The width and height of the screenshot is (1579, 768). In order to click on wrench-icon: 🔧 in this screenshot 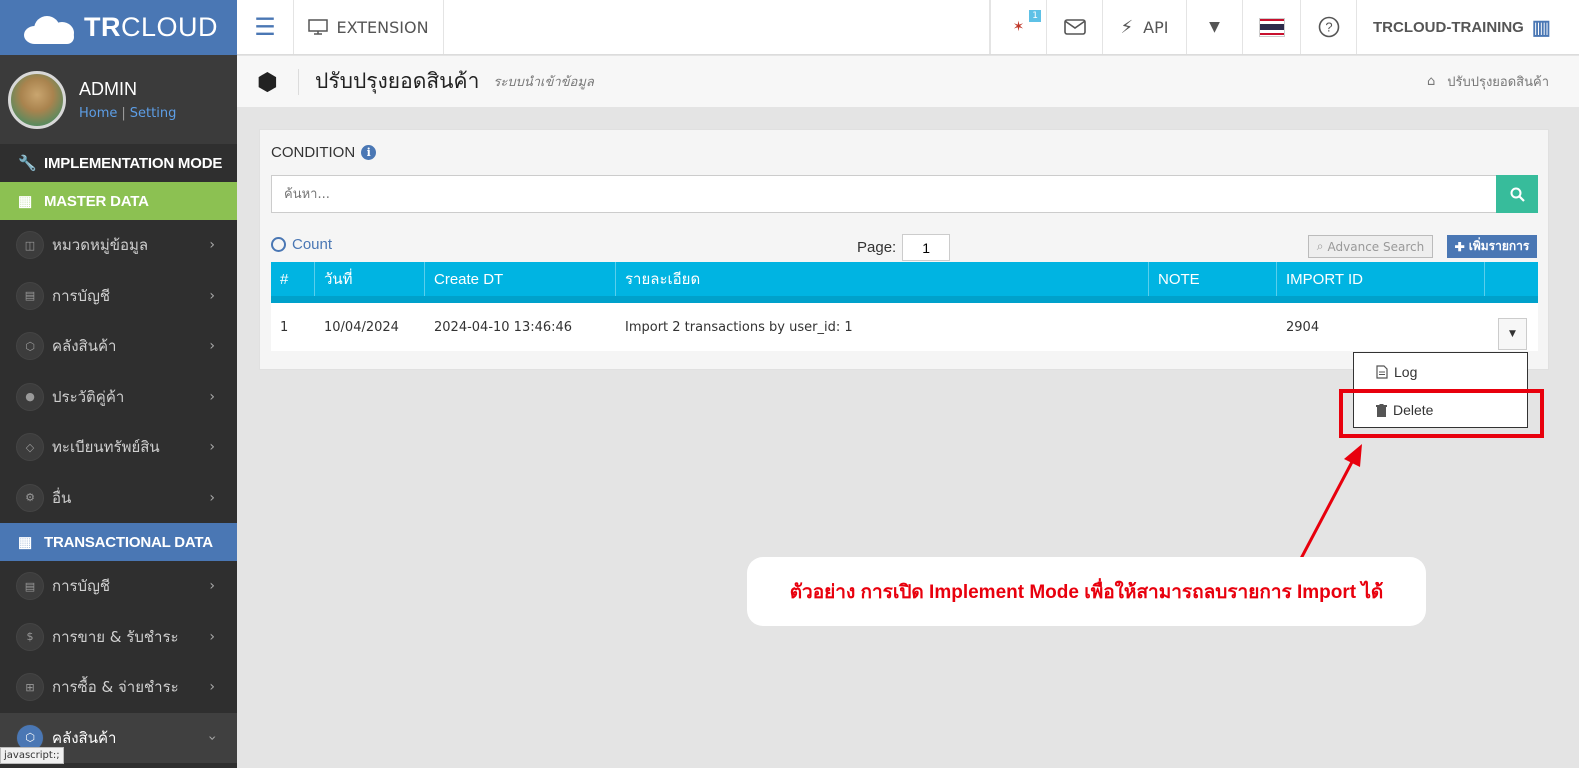, I will do `click(27, 163)`.